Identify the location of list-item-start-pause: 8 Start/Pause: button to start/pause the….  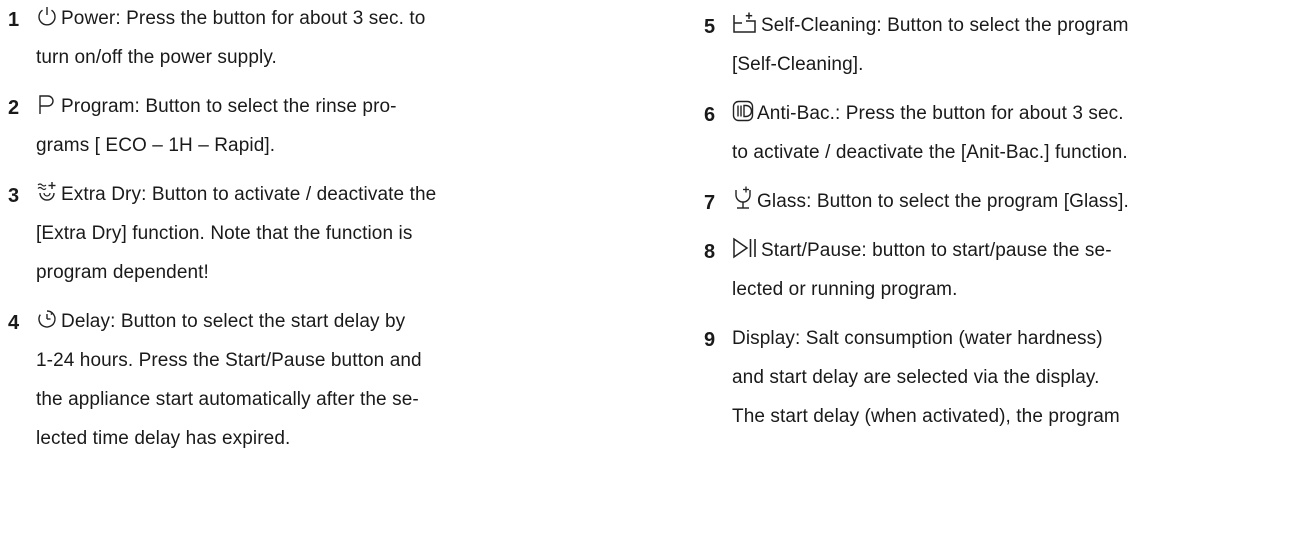
(1004, 270).